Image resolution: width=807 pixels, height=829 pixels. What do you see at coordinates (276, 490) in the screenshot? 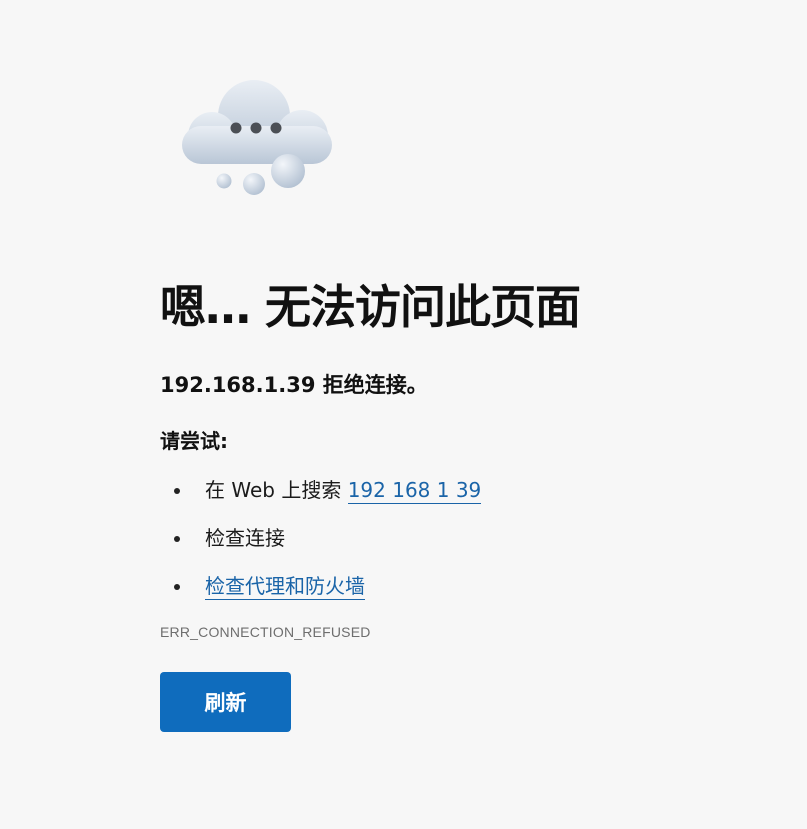
I see `suggestion-label: 在 Web 上搜索` at bounding box center [276, 490].